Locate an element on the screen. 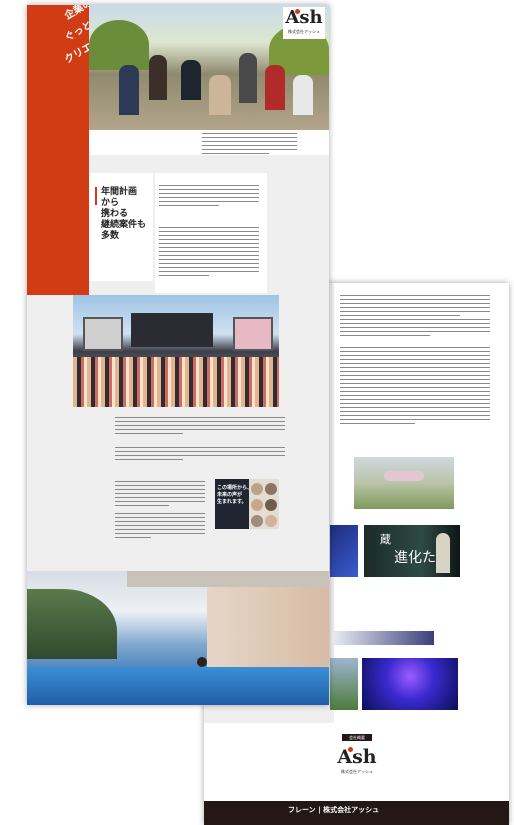 The width and height of the screenshot is (514, 825). garden-photo is located at coordinates (404, 483).